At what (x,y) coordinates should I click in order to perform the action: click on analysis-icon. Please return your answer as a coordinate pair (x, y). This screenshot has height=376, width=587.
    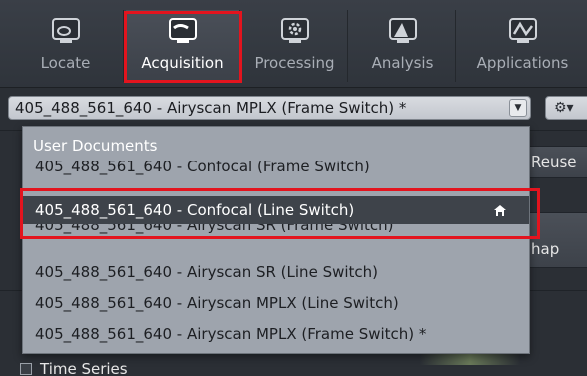
    Looking at the image, I should click on (403, 31).